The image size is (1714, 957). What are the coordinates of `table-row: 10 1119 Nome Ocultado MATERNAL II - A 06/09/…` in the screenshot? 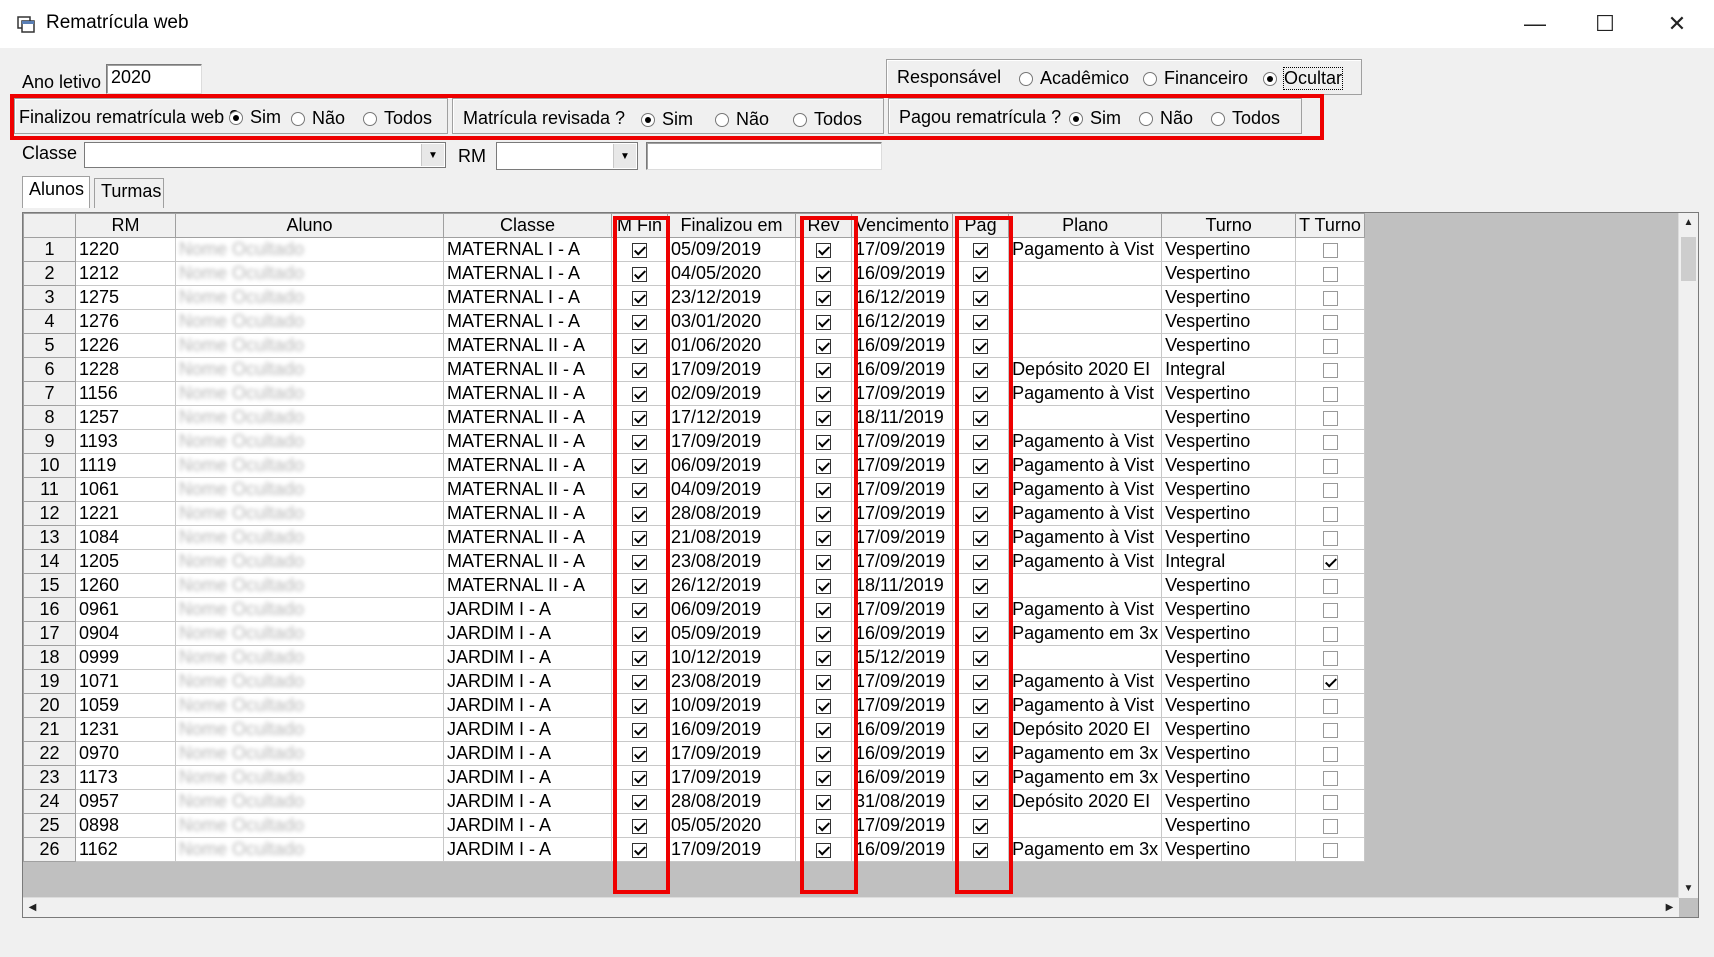 It's located at (694, 465).